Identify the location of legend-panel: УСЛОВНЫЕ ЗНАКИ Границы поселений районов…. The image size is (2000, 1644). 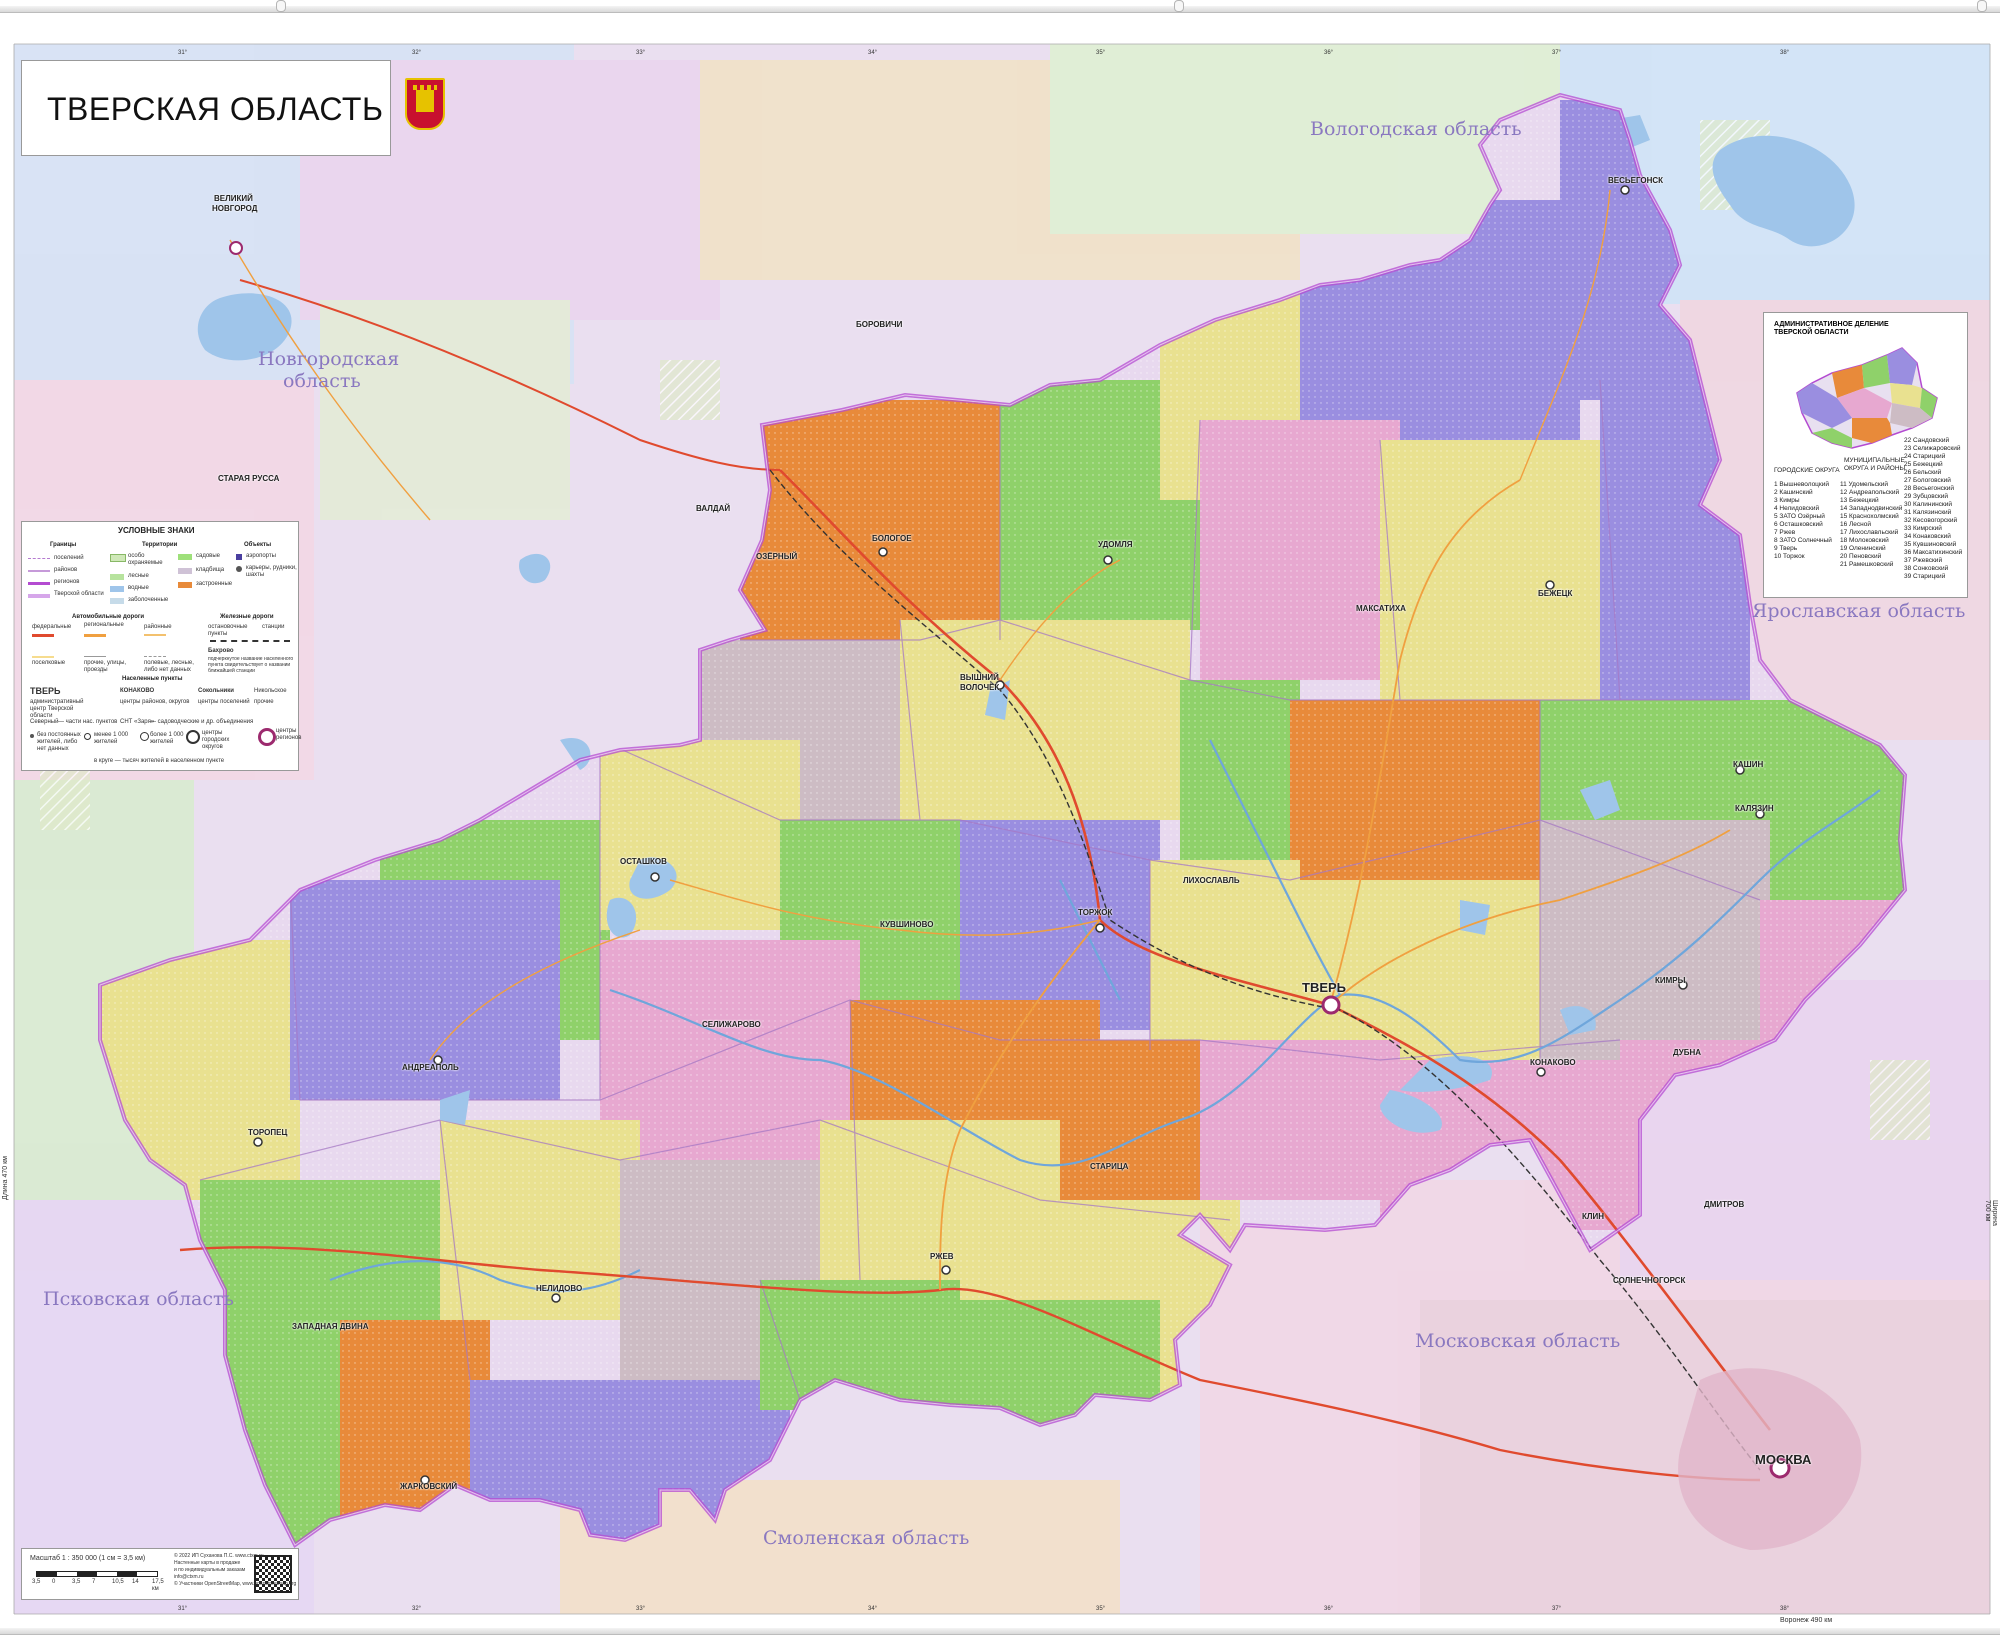
(161, 646).